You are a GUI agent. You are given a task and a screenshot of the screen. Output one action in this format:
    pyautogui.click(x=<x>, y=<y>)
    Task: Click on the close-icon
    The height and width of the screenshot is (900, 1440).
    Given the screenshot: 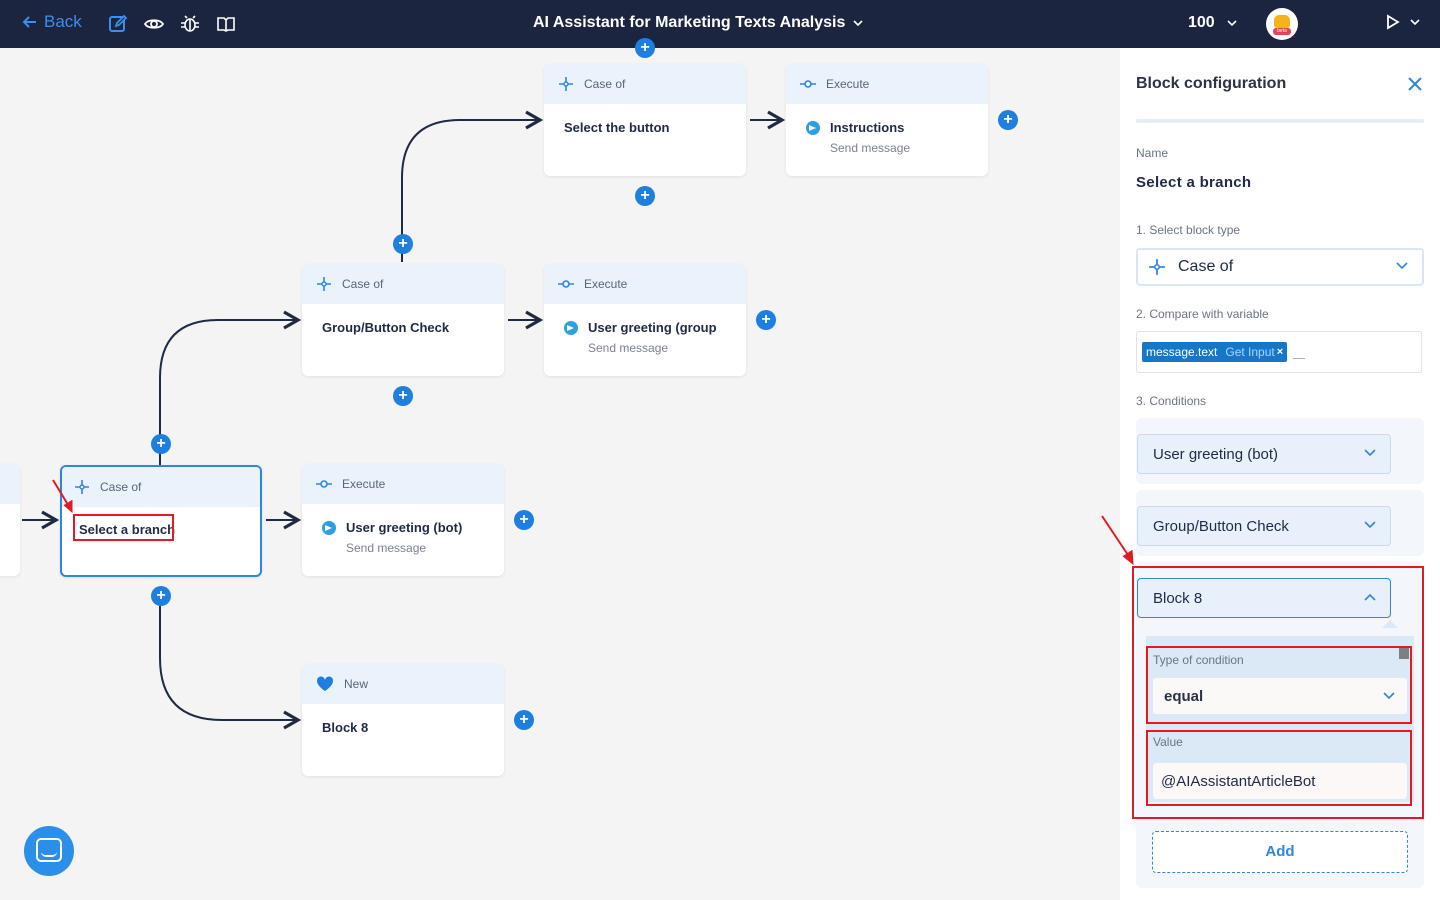 What is the action you would take?
    pyautogui.click(x=1415, y=84)
    